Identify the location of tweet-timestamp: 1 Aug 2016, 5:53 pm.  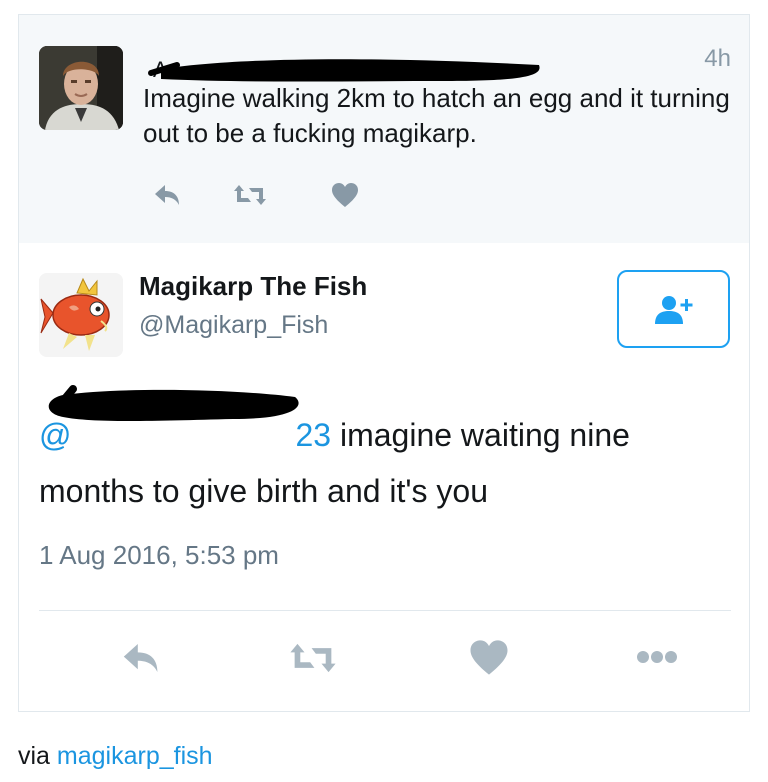
(159, 555).